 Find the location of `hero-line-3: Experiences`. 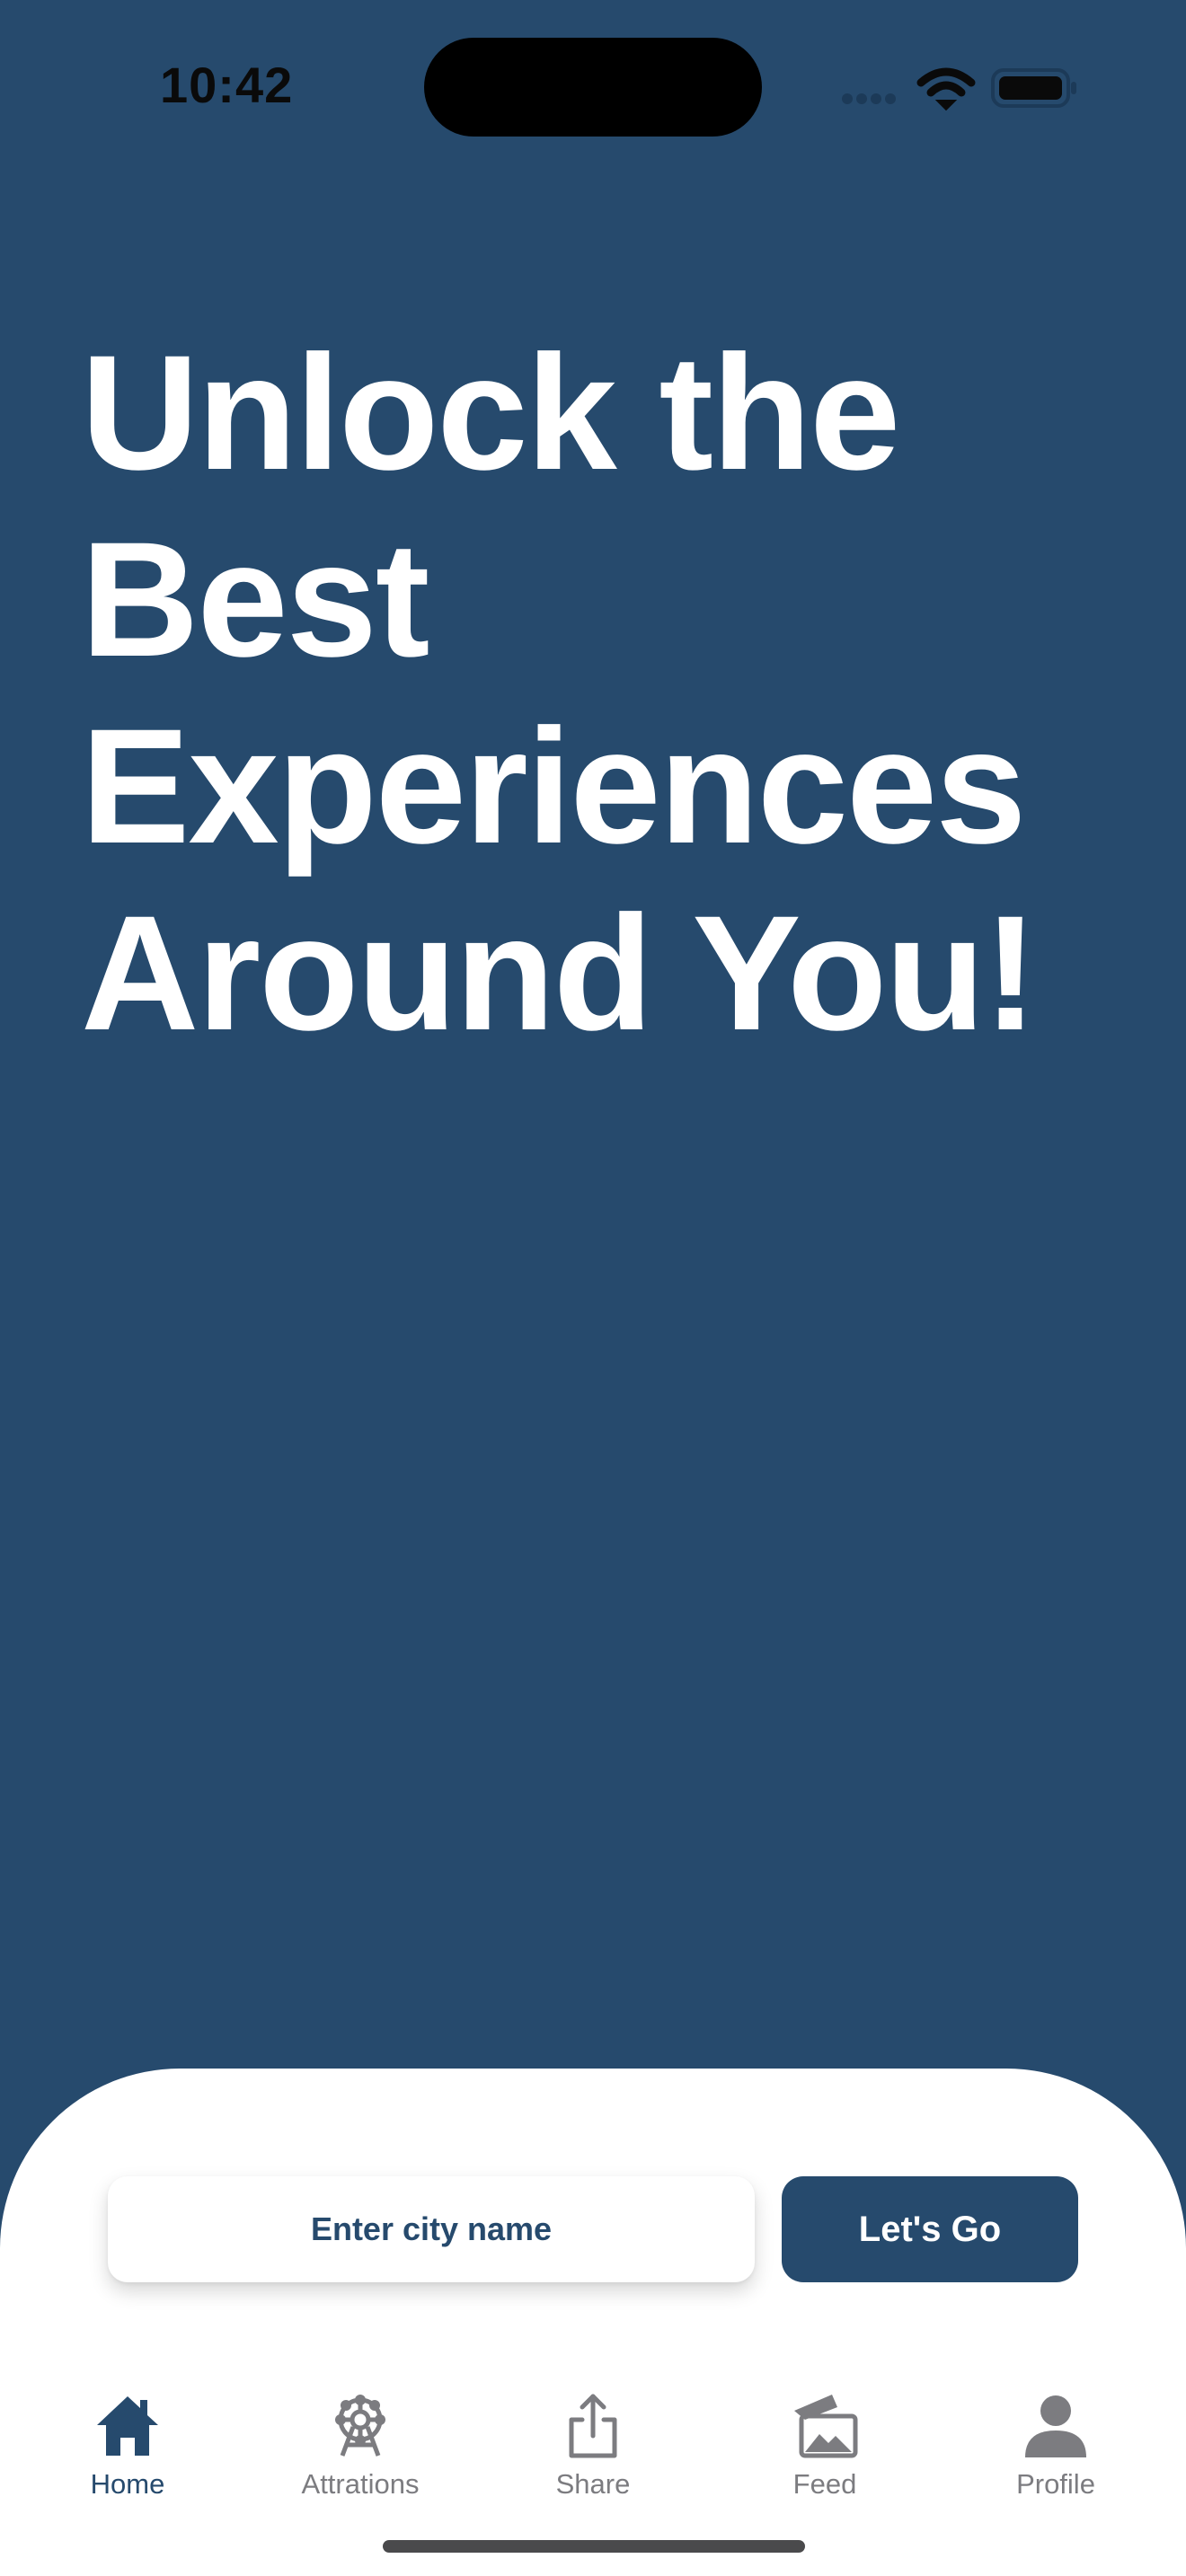

hero-line-3: Experiences is located at coordinates (553, 786).